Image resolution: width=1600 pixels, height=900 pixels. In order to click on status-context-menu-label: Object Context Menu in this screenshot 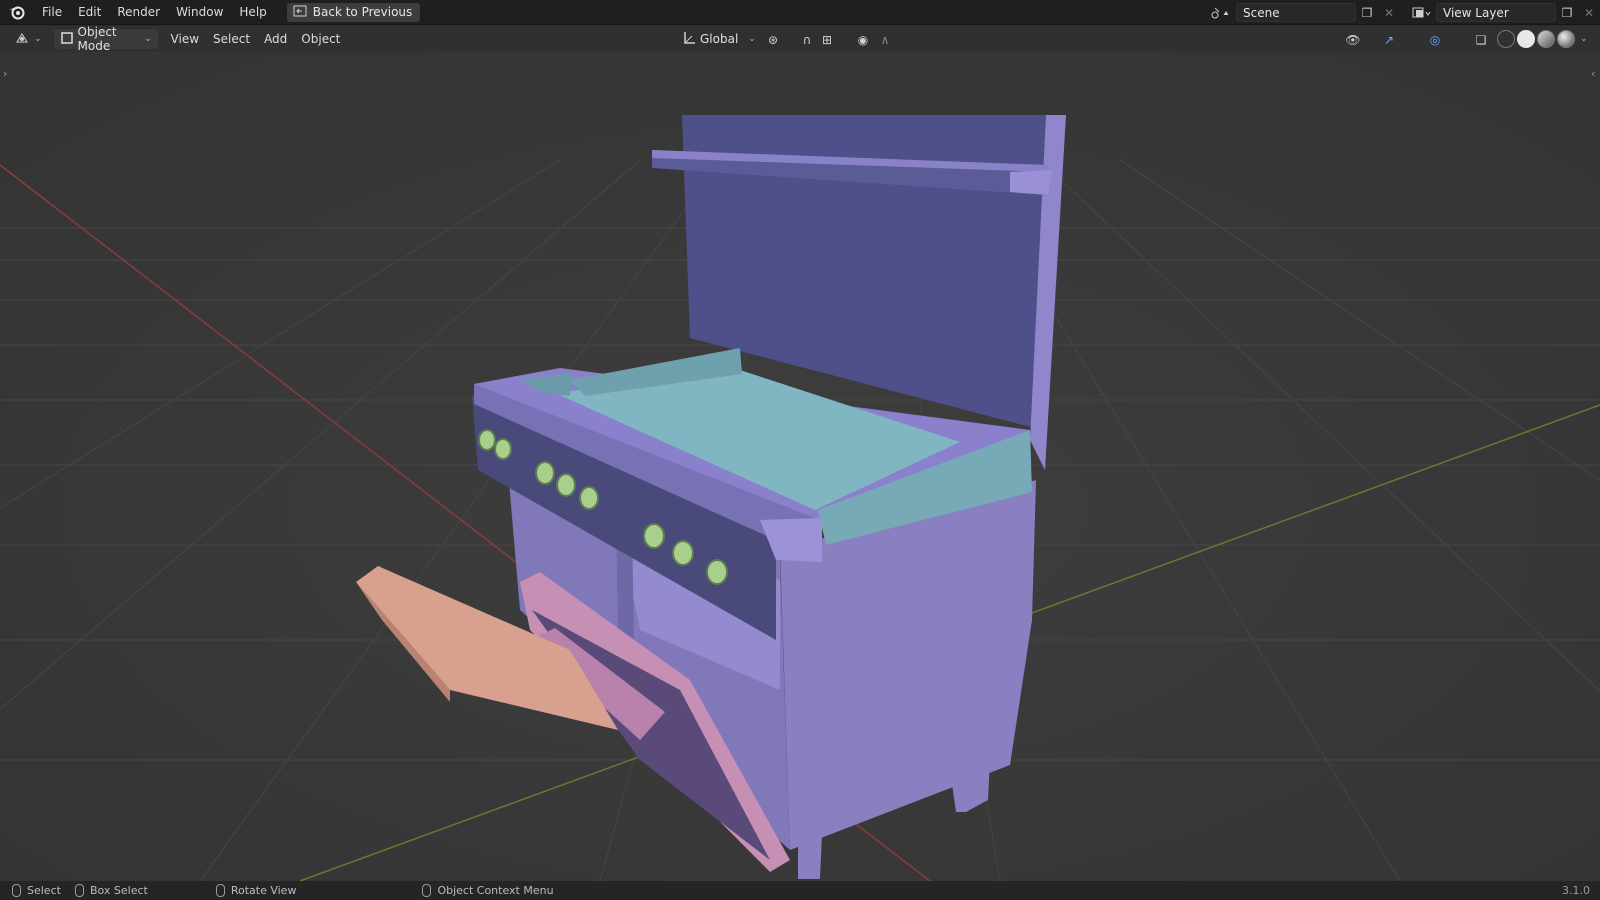, I will do `click(495, 890)`.